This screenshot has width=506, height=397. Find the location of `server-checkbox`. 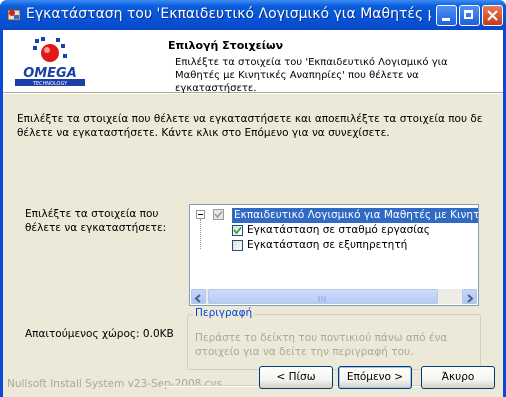

server-checkbox is located at coordinates (237, 245).